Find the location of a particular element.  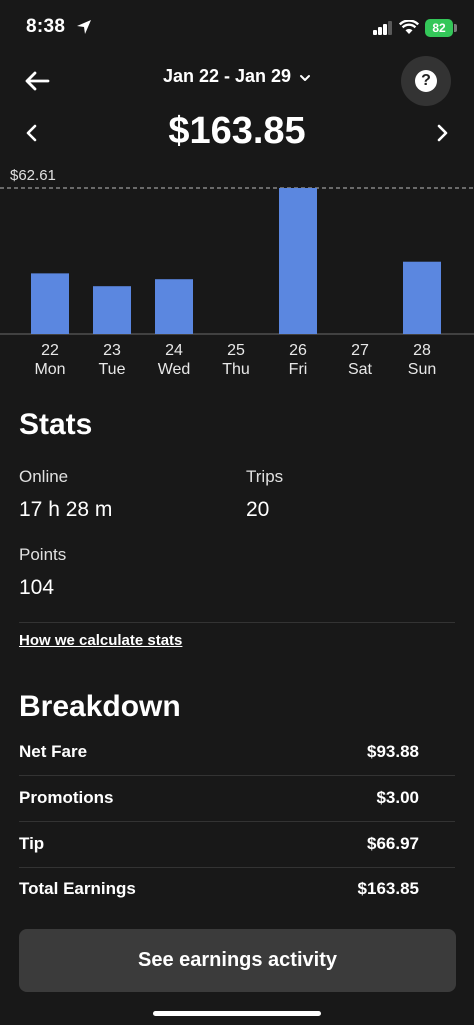

points-value: 104 is located at coordinates (37, 587).